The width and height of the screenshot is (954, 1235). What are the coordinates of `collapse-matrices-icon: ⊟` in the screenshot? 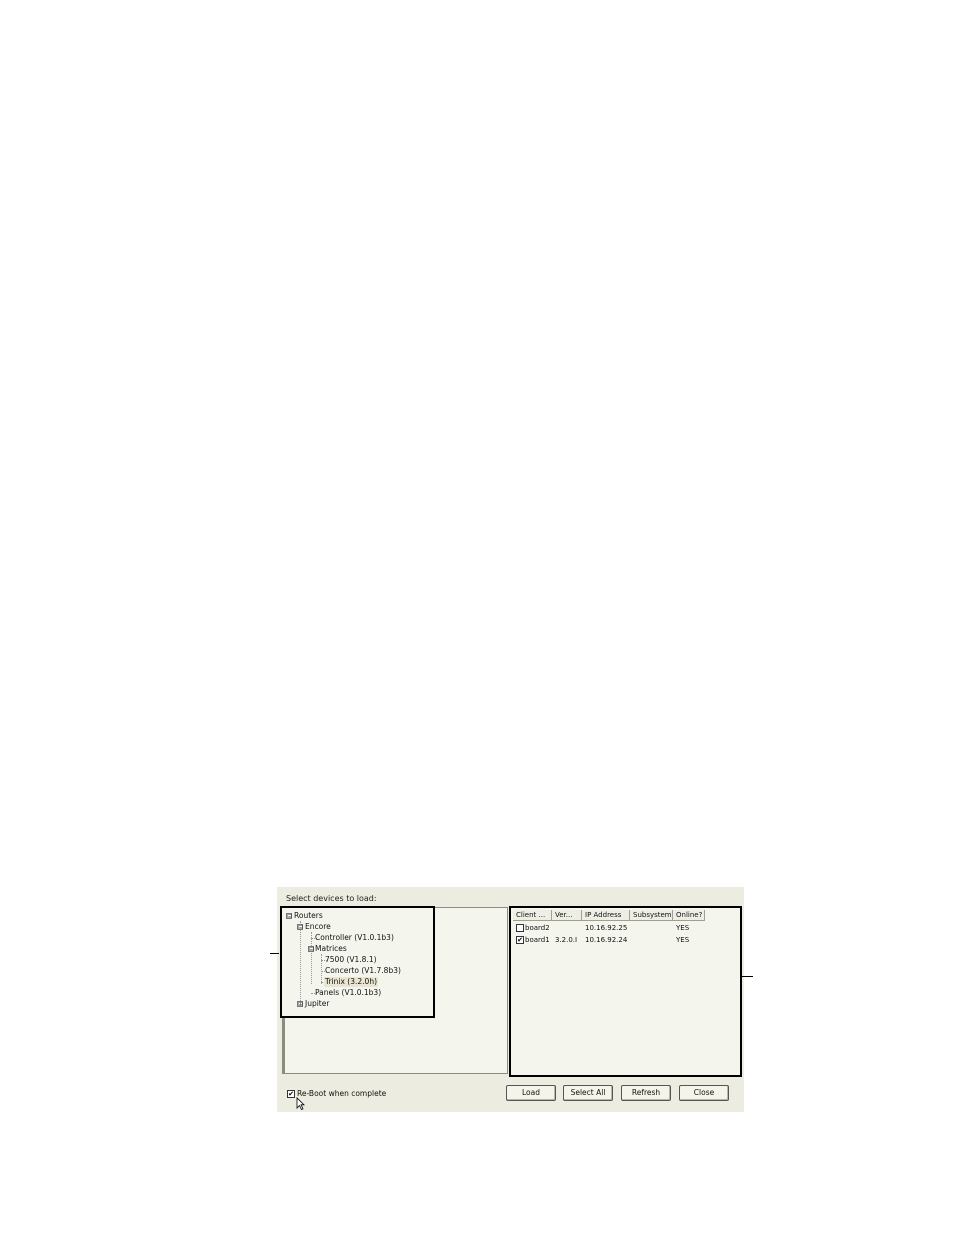 It's located at (311, 949).